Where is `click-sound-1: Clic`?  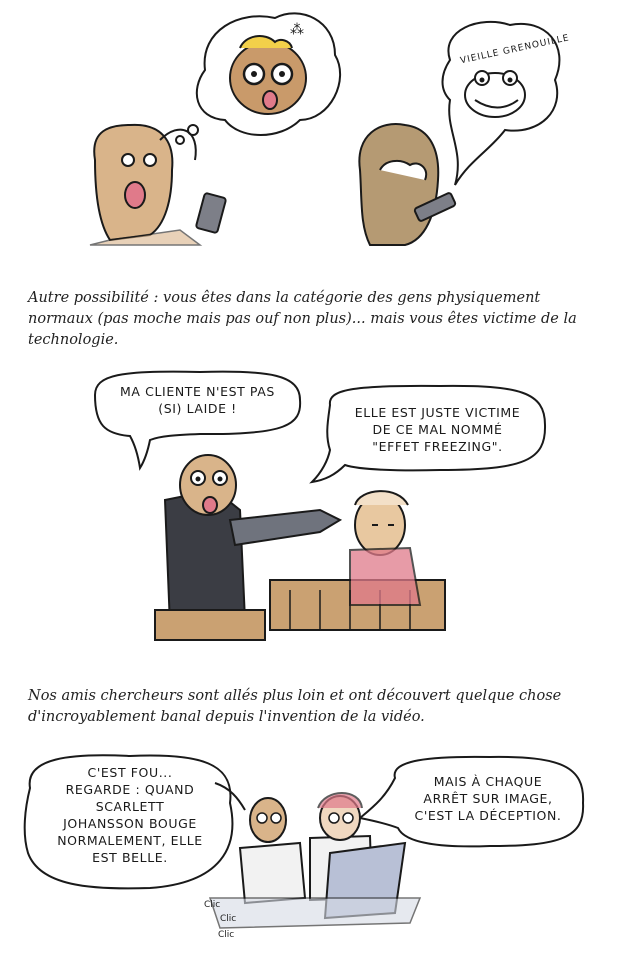
click-sound-1: Clic is located at coordinates (212, 905).